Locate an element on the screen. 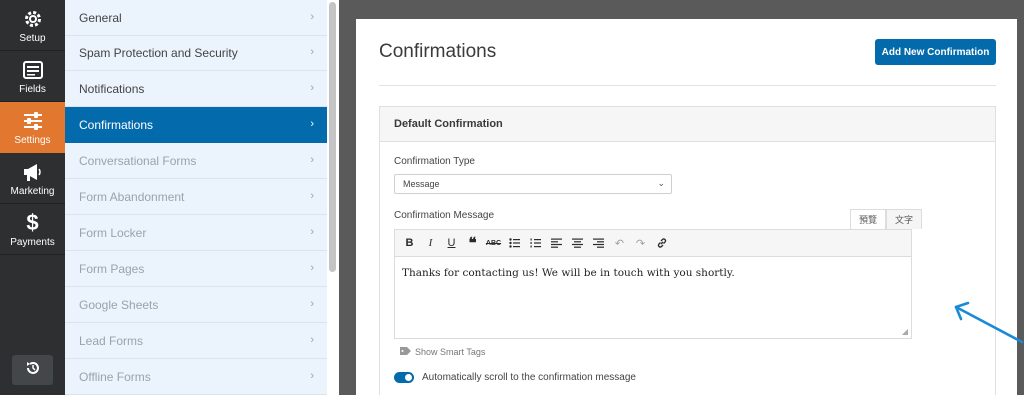  rail-item-fields: Fields is located at coordinates (32, 76).